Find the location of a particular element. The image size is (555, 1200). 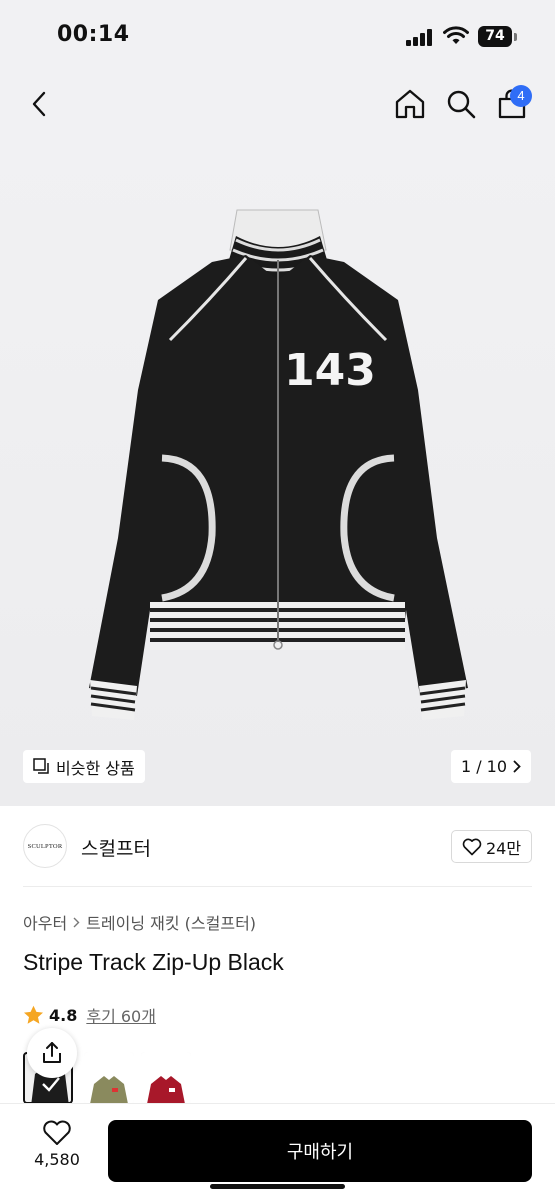

home-button is located at coordinates (410, 104).